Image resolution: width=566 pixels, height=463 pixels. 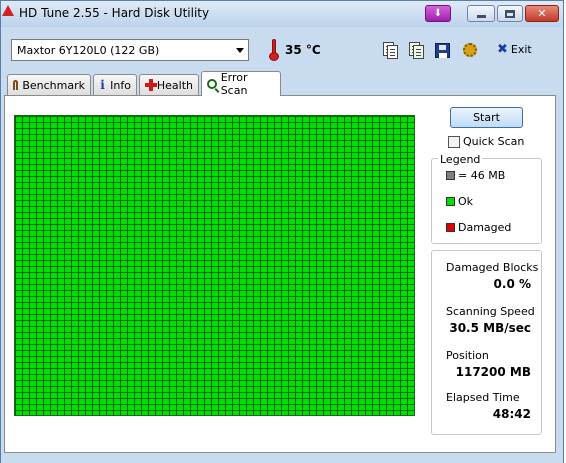 I want to click on tab-error-scan: Error Scan, so click(x=241, y=84).